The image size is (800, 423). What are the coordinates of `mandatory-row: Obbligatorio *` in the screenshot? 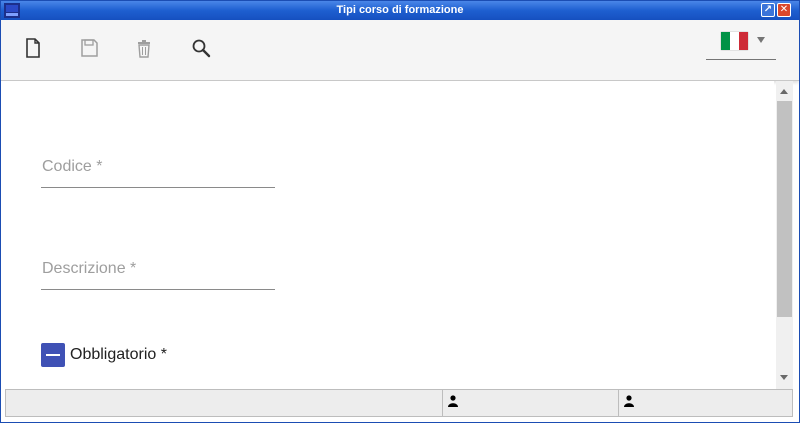 It's located at (104, 355).